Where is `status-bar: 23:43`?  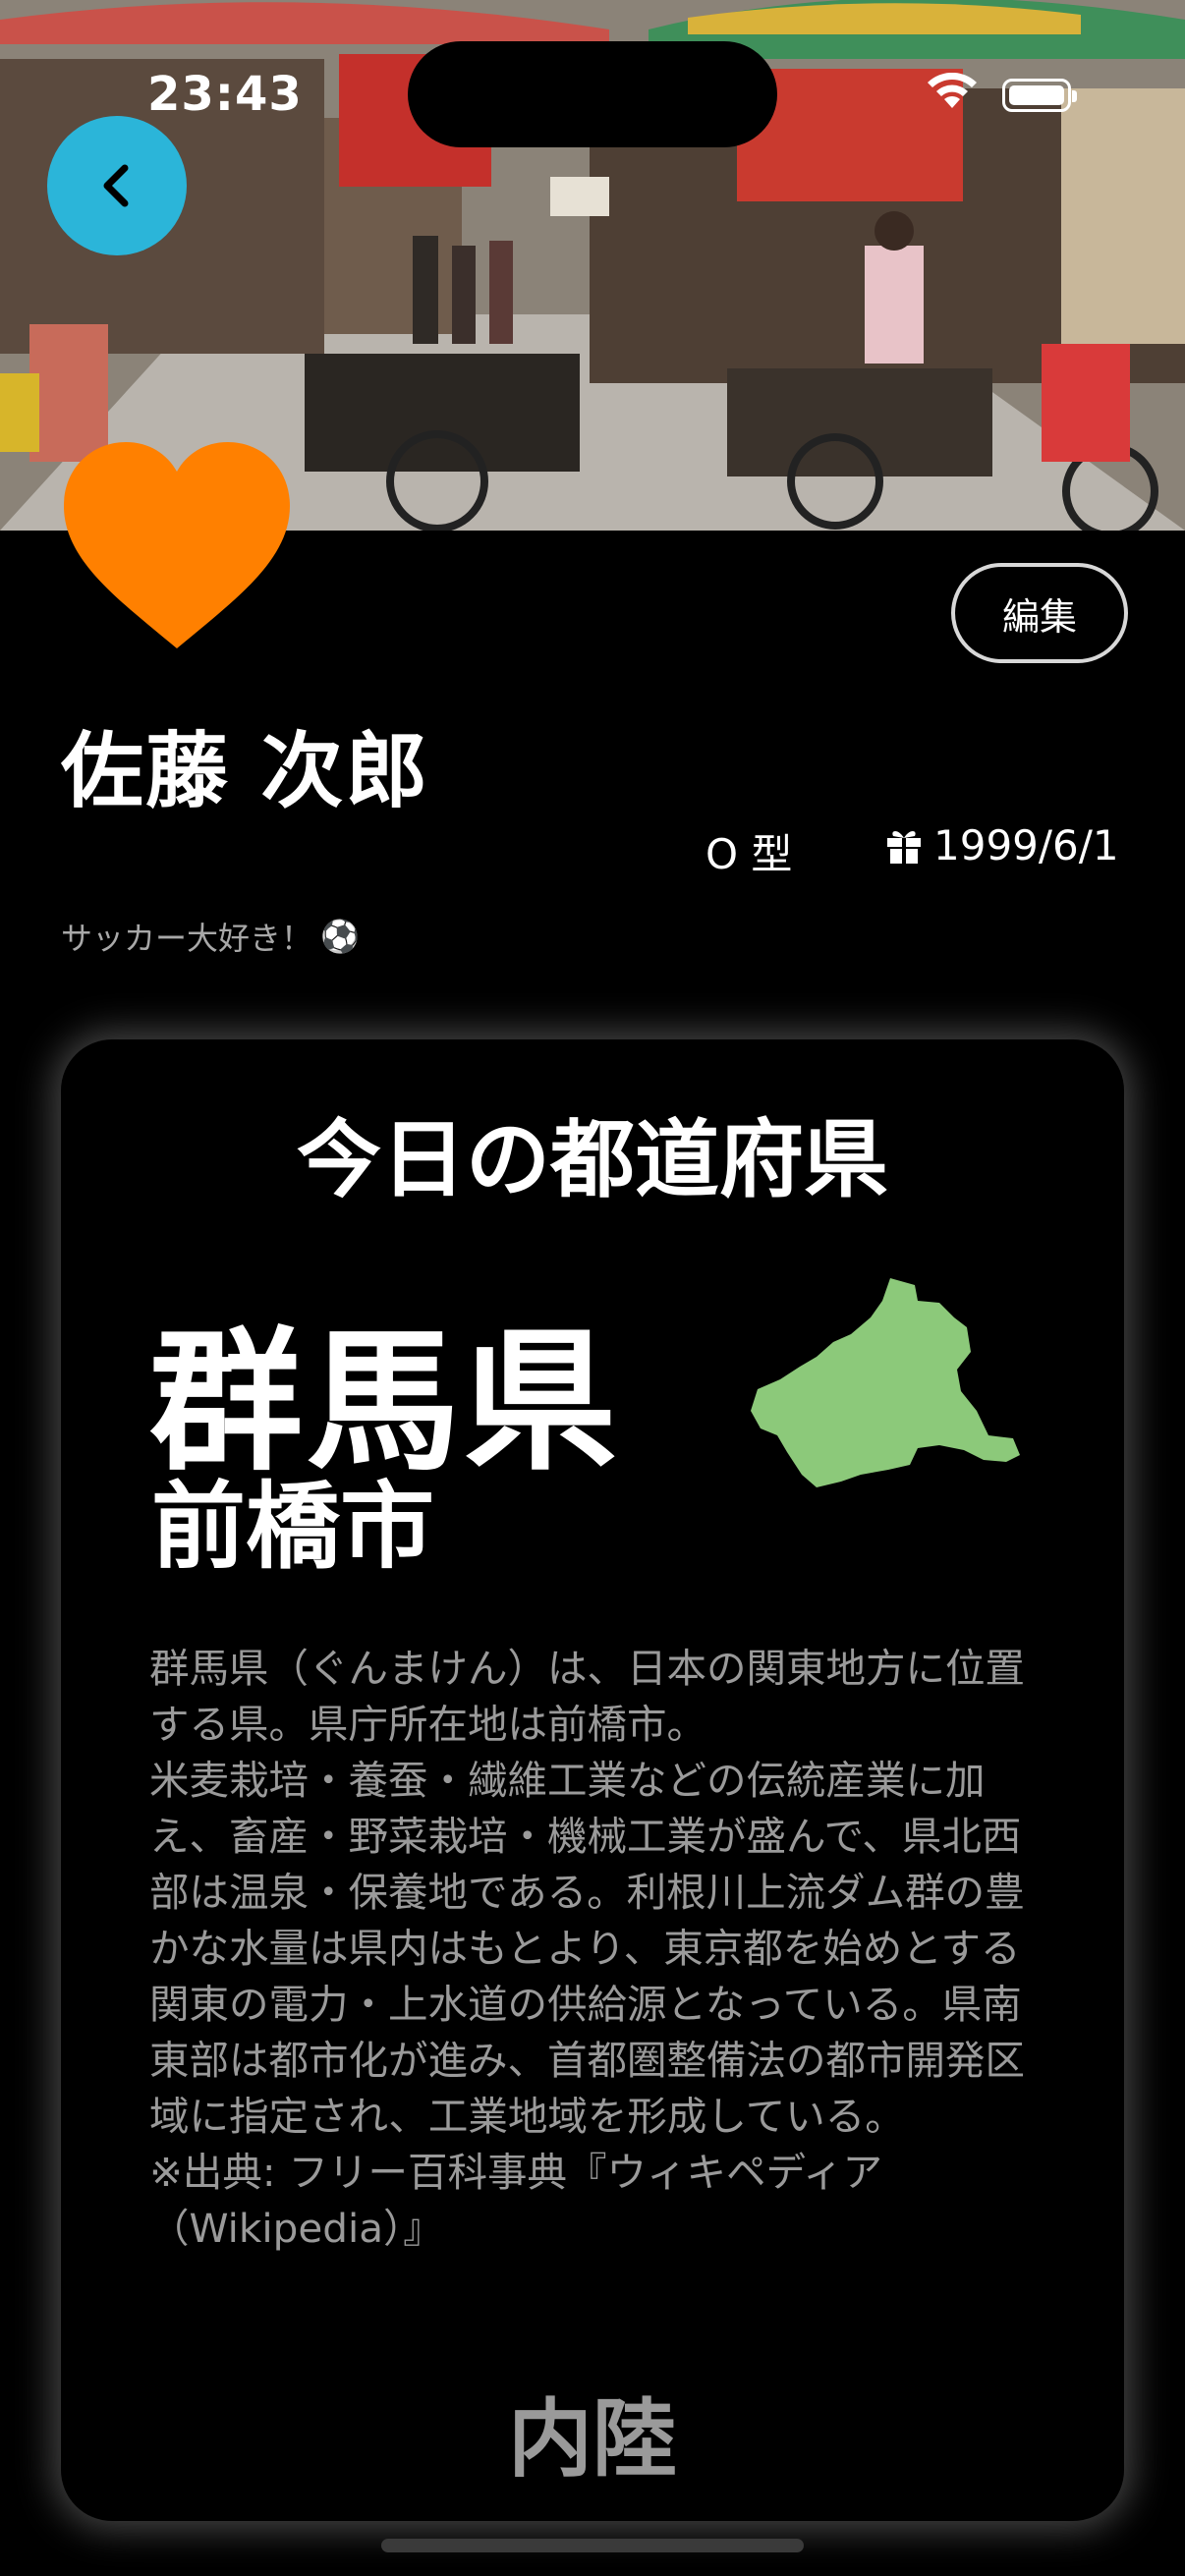
status-bar: 23:43 is located at coordinates (592, 73).